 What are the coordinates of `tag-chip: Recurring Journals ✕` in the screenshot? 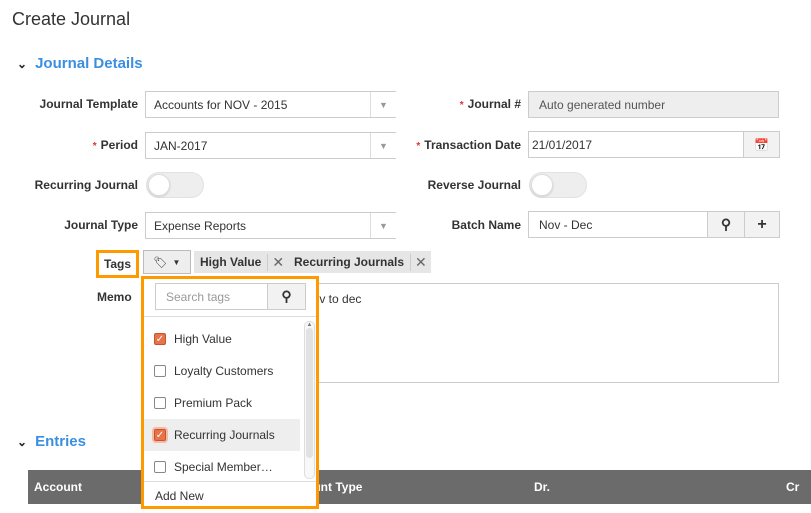 It's located at (359, 262).